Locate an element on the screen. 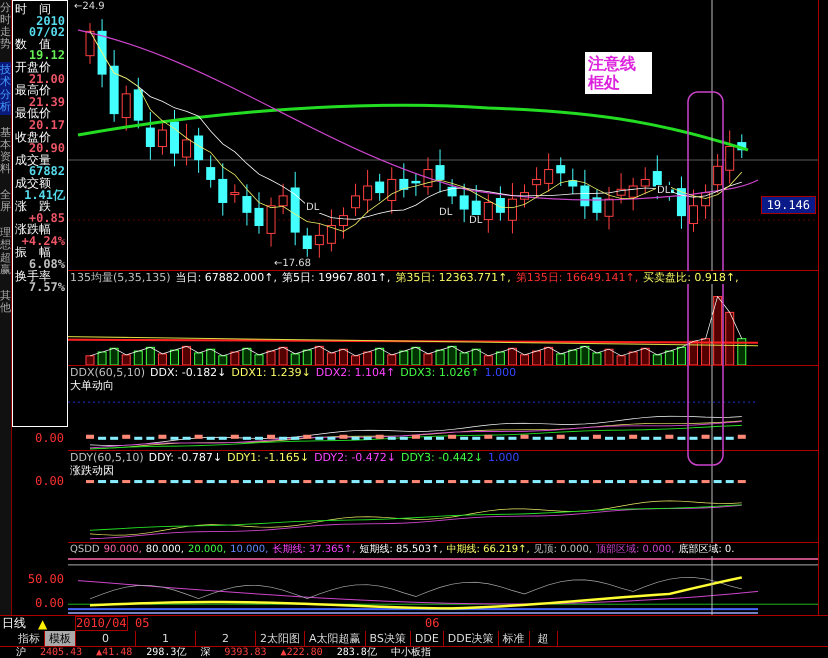 The width and height of the screenshot is (828, 658). quote-label: 换手率 is located at coordinates (33, 276).